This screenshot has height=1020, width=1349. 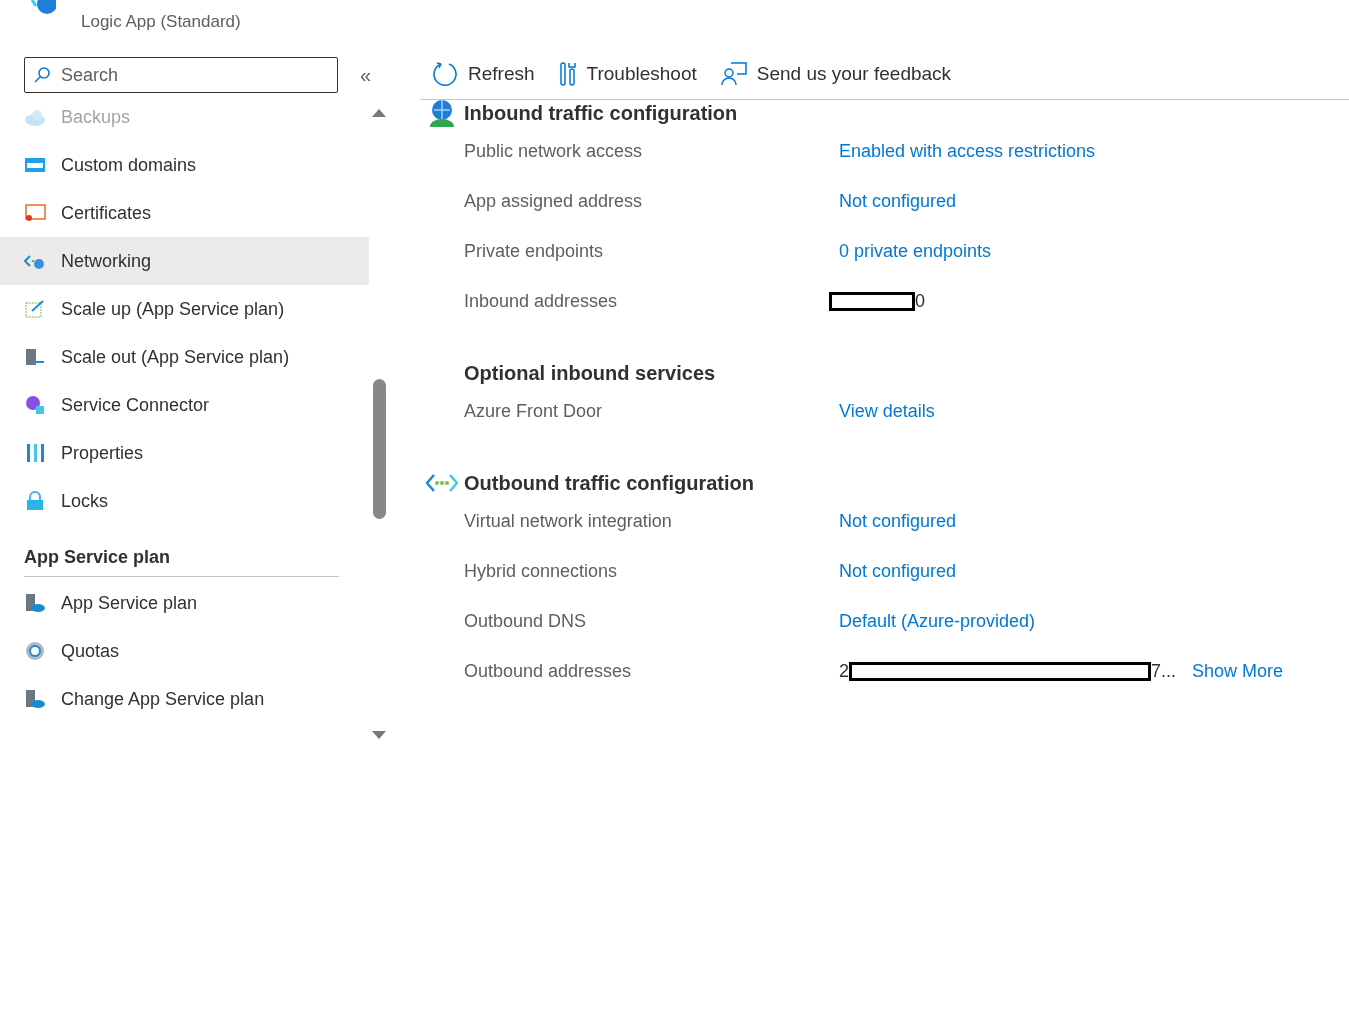 I want to click on property-label: Outbound DNS, so click(x=526, y=621).